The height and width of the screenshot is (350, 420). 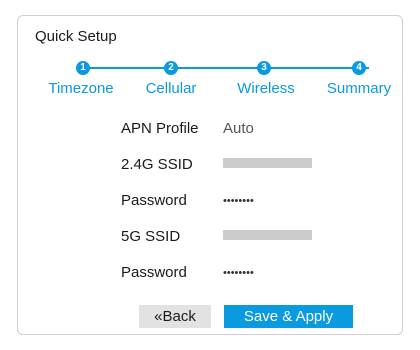 What do you see at coordinates (171, 68) in the screenshot?
I see `step-marker-2: 2` at bounding box center [171, 68].